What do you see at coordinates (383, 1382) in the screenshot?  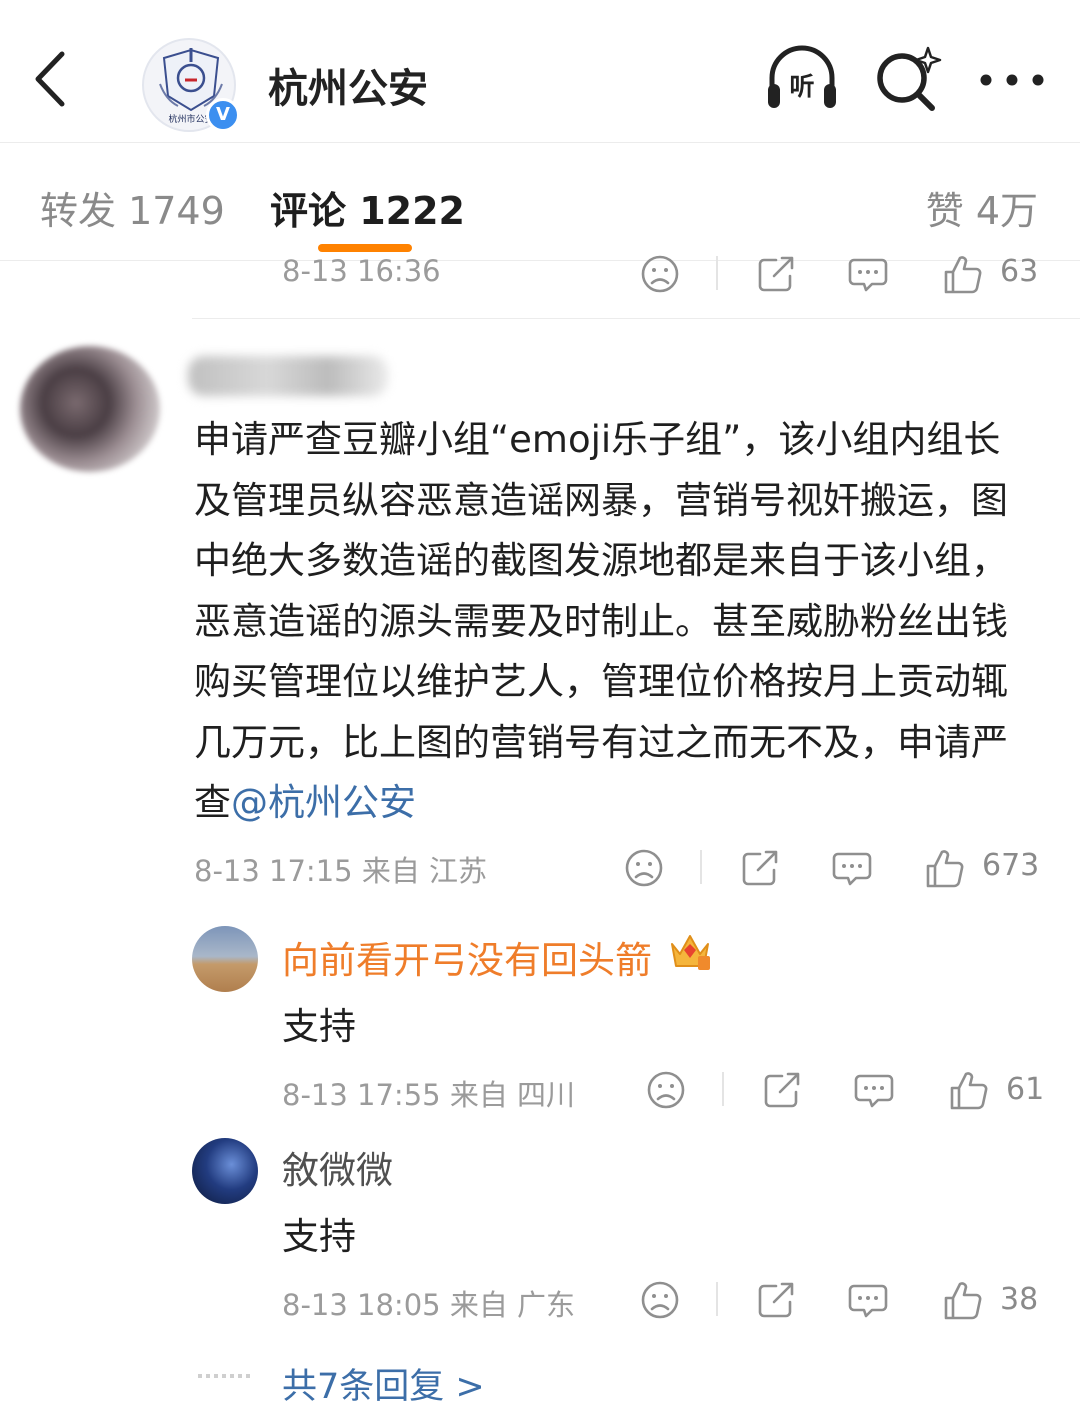 I see `more-replies-link: 共7条回复 >` at bounding box center [383, 1382].